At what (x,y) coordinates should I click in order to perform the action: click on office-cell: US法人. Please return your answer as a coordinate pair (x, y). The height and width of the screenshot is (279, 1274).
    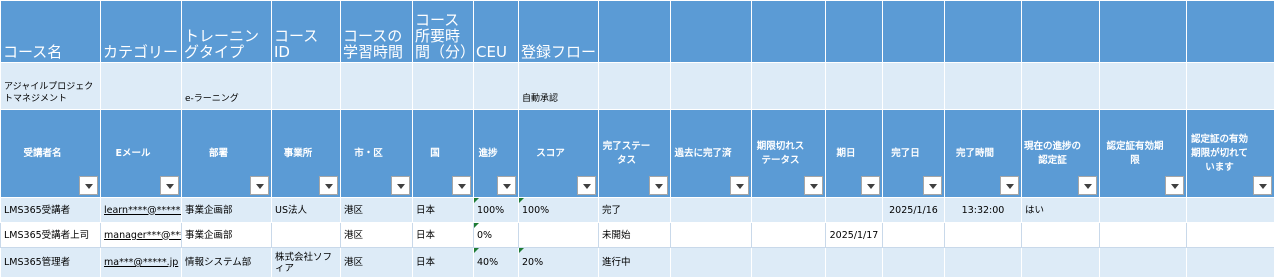
    Looking at the image, I should click on (306, 210).